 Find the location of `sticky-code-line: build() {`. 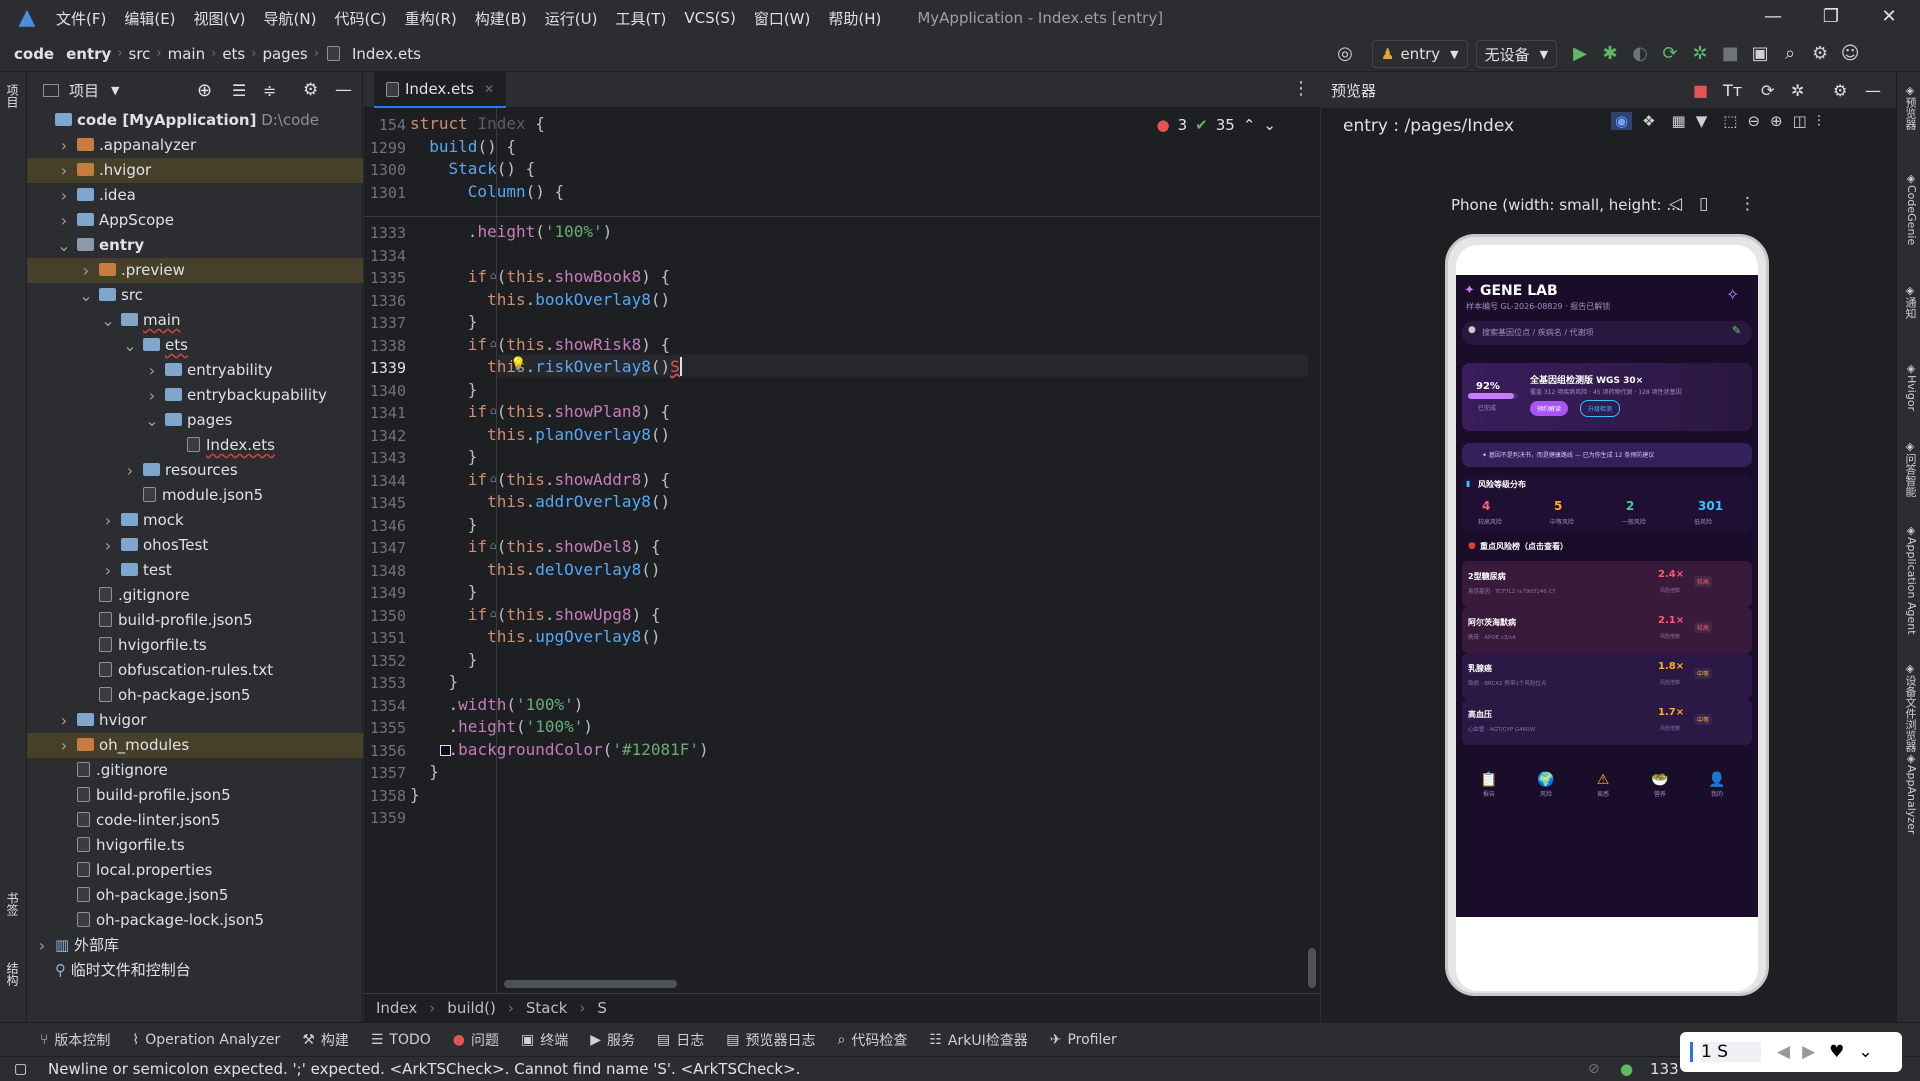

sticky-code-line: build() { is located at coordinates (463, 146).